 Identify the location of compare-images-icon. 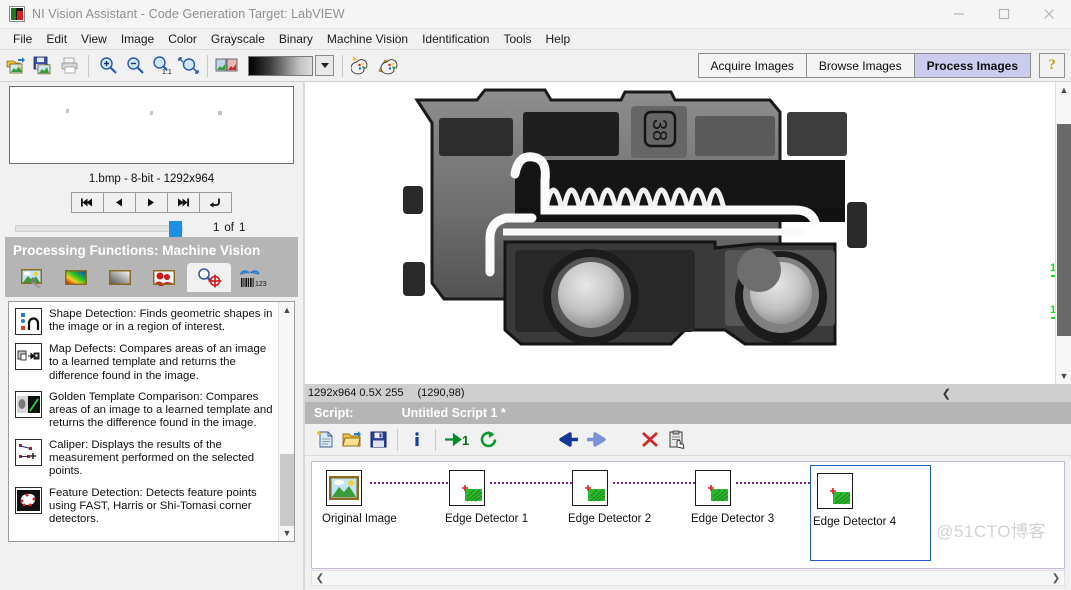
(226, 66).